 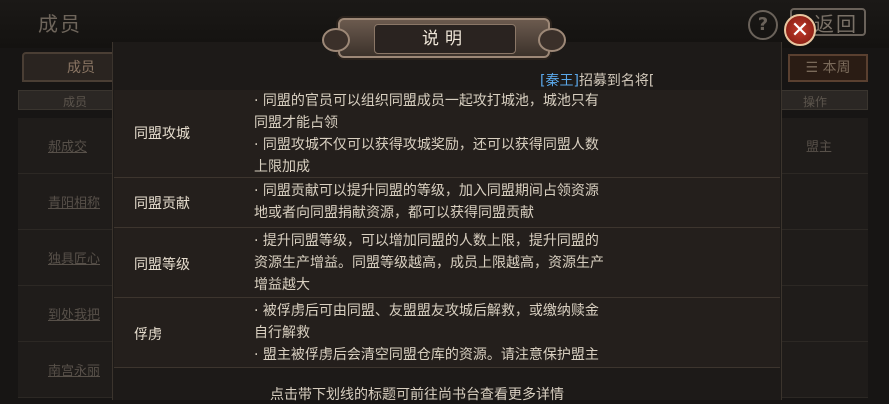 I want to click on rule-line: 上限加成, so click(x=282, y=167).